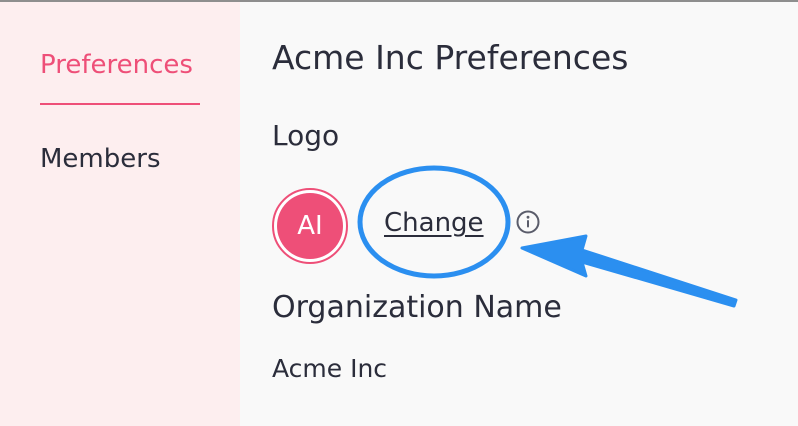 Image resolution: width=798 pixels, height=426 pixels. I want to click on page-title: Acme Inc Preferences, so click(450, 57).